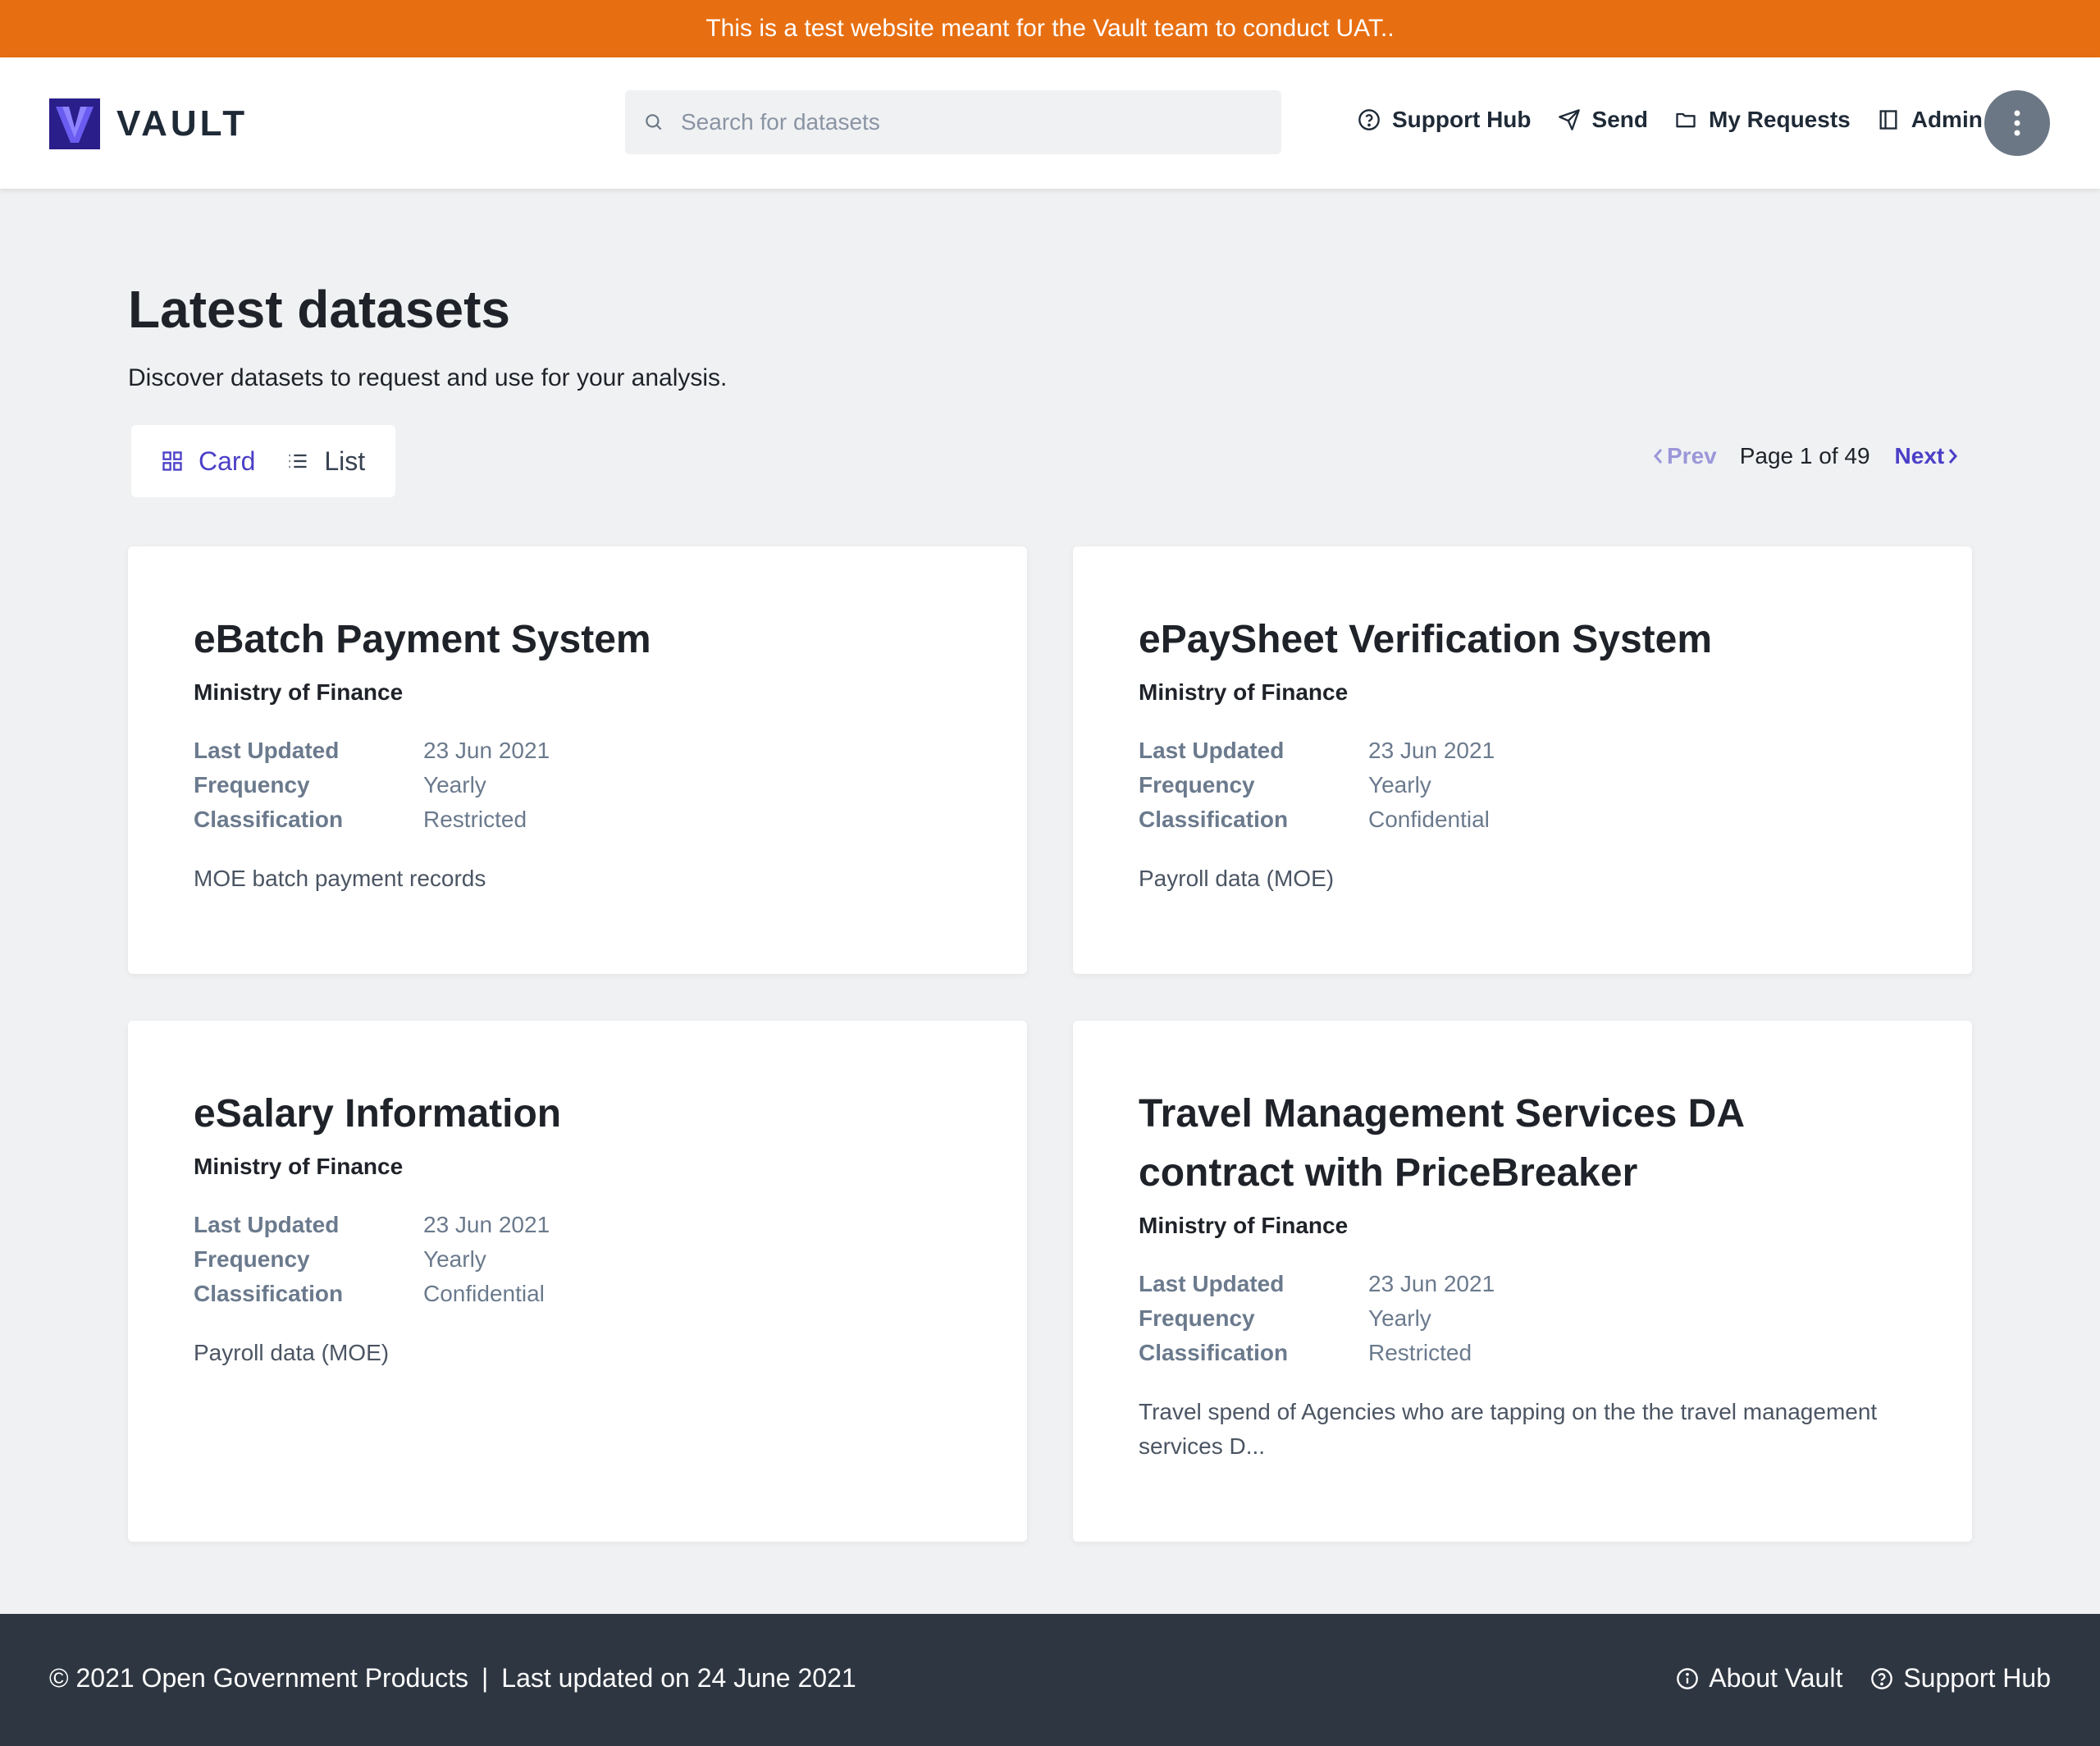 Image resolution: width=2100 pixels, height=1746 pixels. Describe the element at coordinates (1776, 1678) in the screenshot. I see `footer-about-vault-label: About Vault` at that location.